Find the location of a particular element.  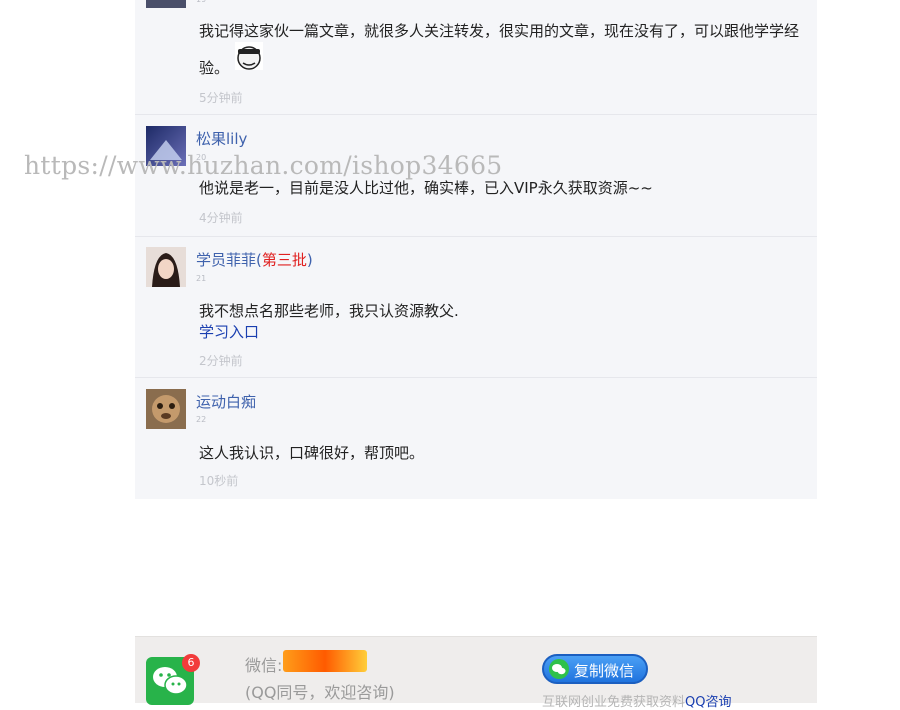

promo-line: 互联网创业免费获取资料QQ咨询 is located at coordinates (636, 700).